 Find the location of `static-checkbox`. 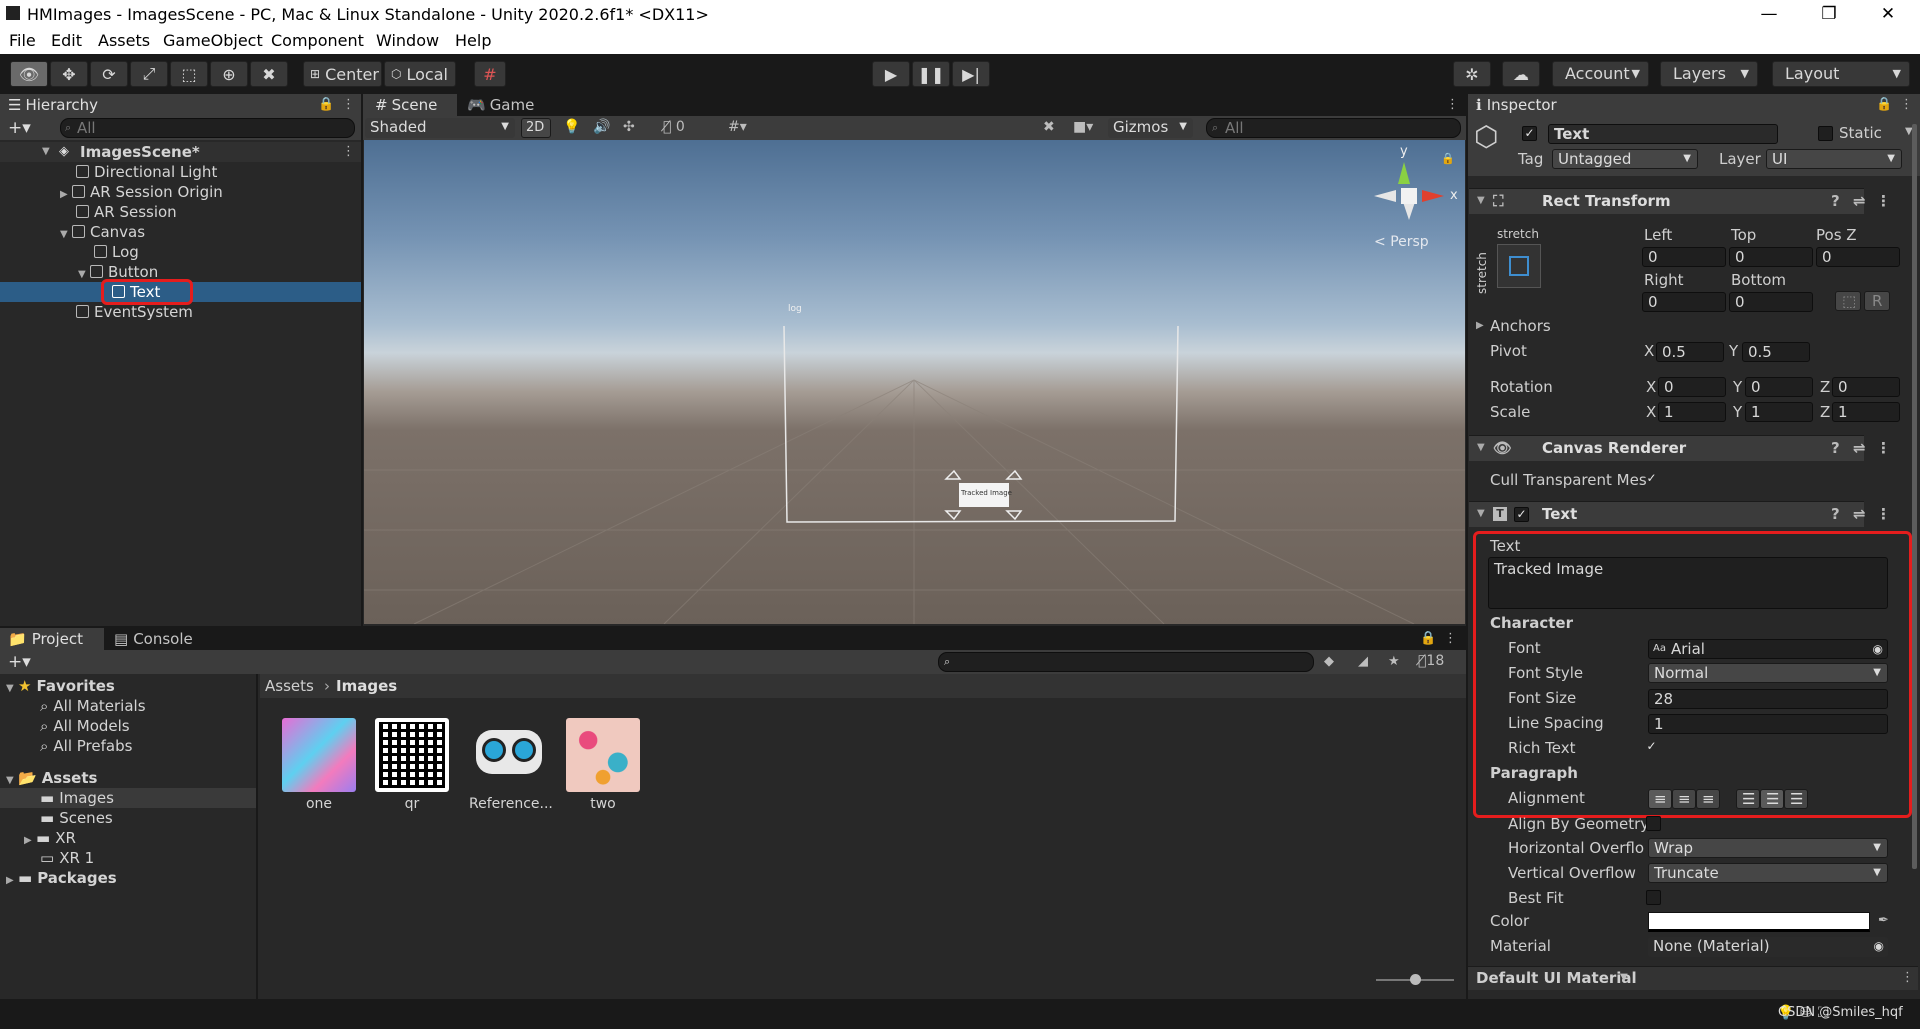

static-checkbox is located at coordinates (1825, 133).